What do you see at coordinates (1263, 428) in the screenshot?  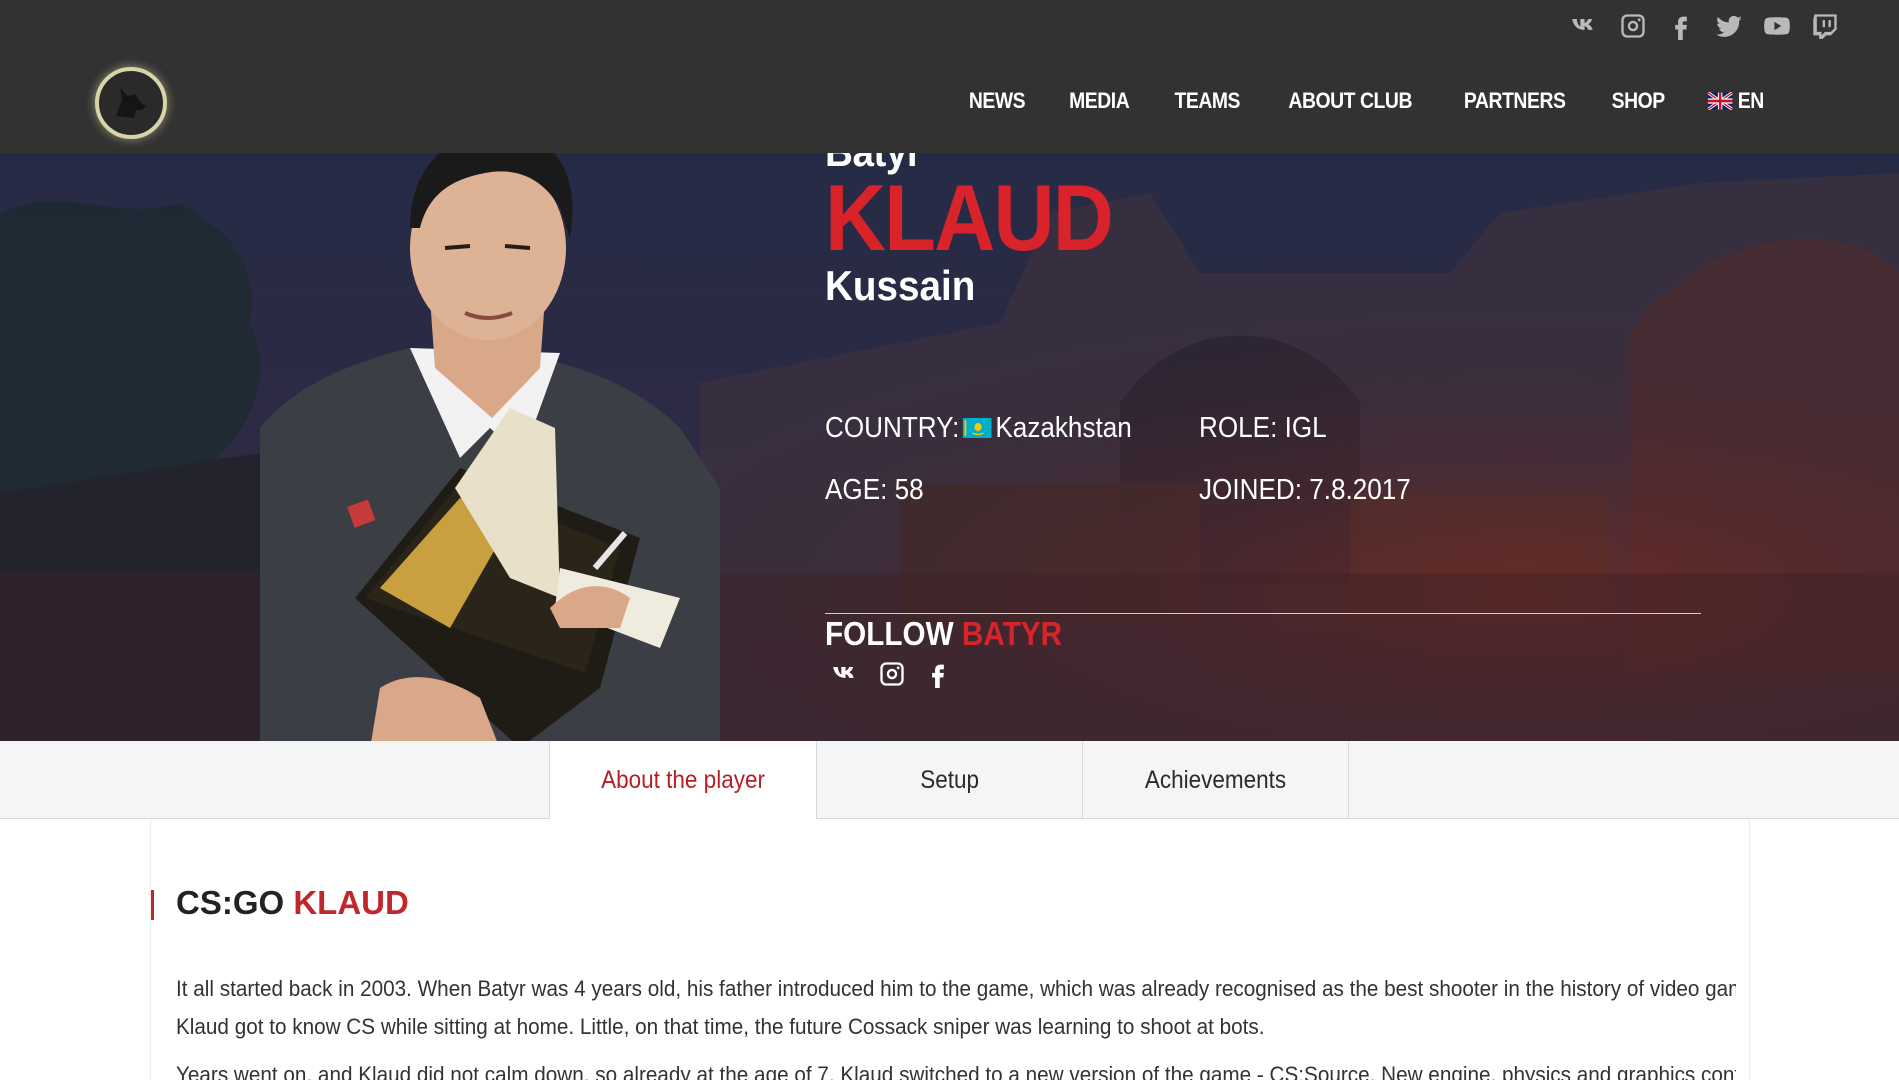 I see `role-stat: ROLE: IGL` at bounding box center [1263, 428].